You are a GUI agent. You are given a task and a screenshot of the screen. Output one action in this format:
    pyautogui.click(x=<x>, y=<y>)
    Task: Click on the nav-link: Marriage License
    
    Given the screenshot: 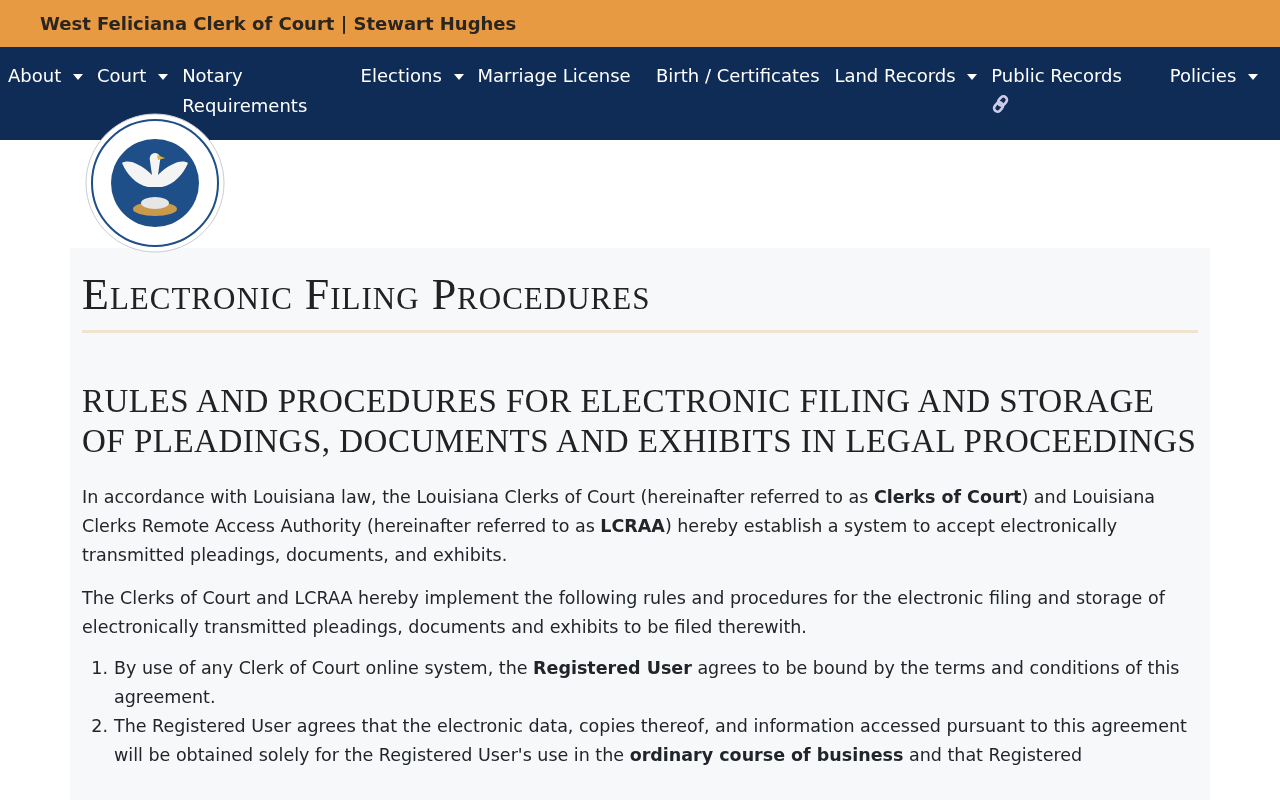 What is the action you would take?
    pyautogui.click(x=566, y=76)
    